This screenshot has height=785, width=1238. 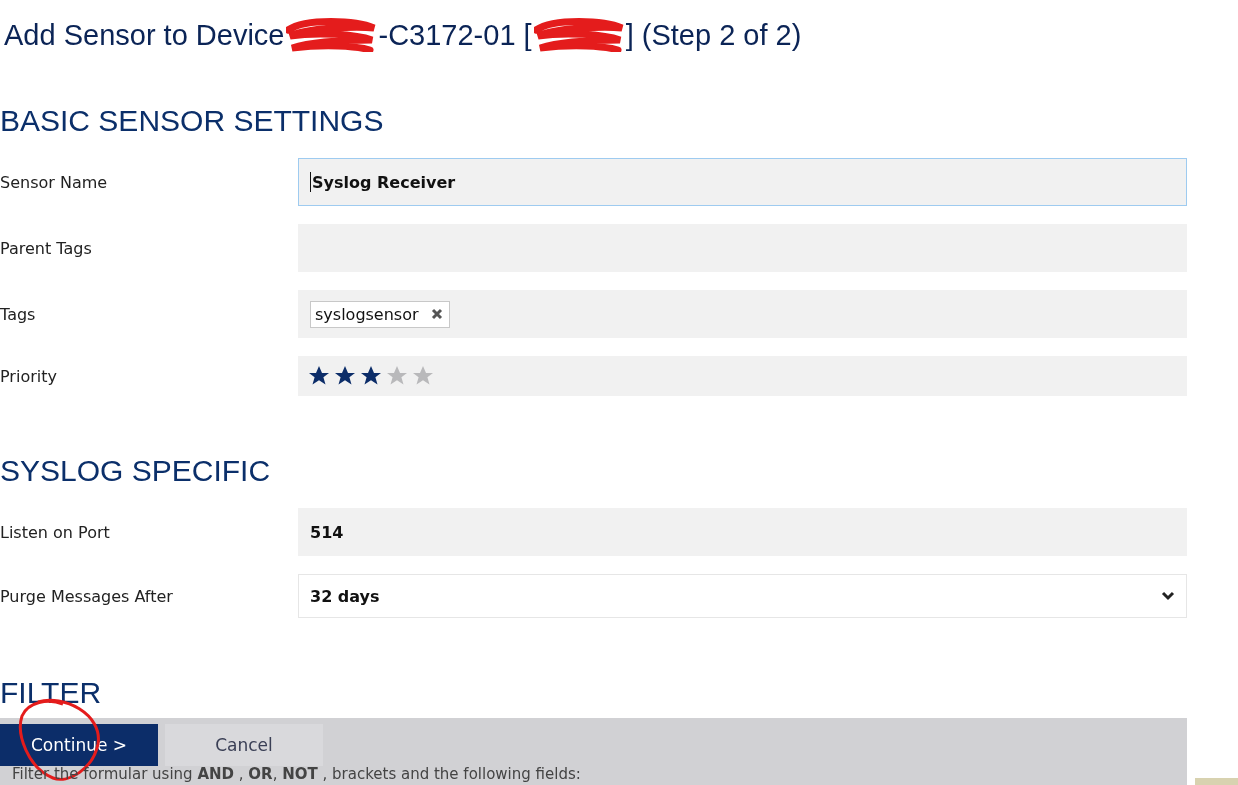 I want to click on cancel-button: Cancel, so click(x=244, y=745).